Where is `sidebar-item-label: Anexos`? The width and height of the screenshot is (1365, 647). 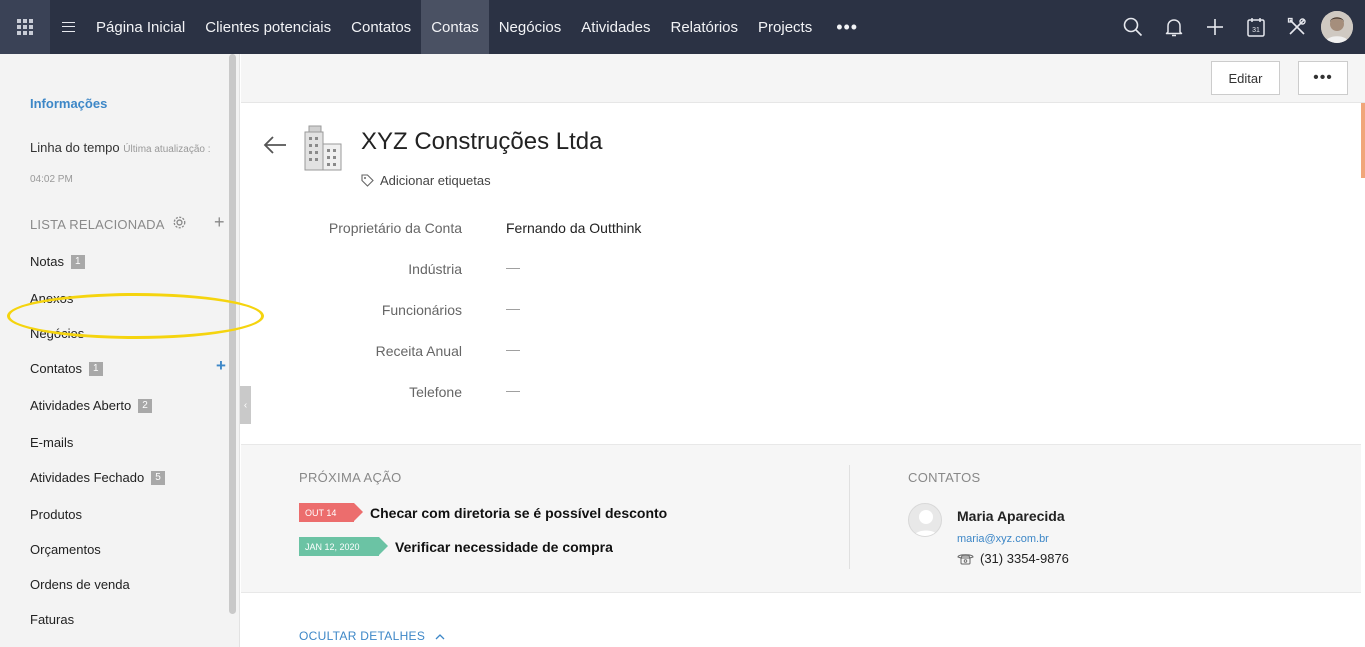
sidebar-item-label: Anexos is located at coordinates (52, 298).